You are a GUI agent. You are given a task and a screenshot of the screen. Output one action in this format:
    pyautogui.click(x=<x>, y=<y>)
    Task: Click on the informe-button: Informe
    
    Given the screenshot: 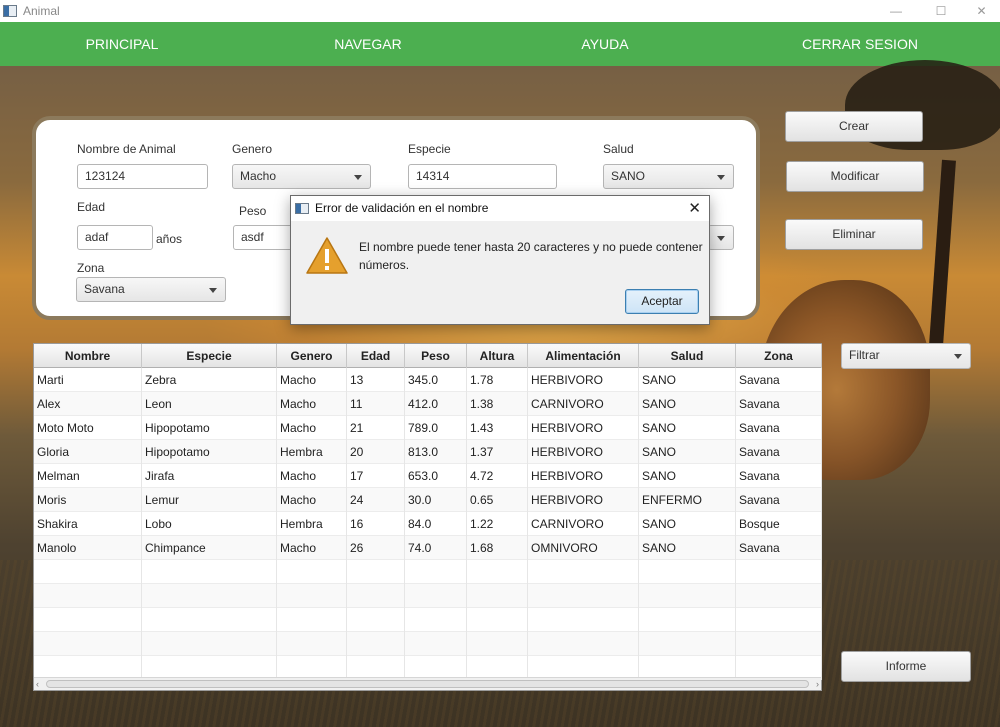 What is the action you would take?
    pyautogui.click(x=906, y=666)
    